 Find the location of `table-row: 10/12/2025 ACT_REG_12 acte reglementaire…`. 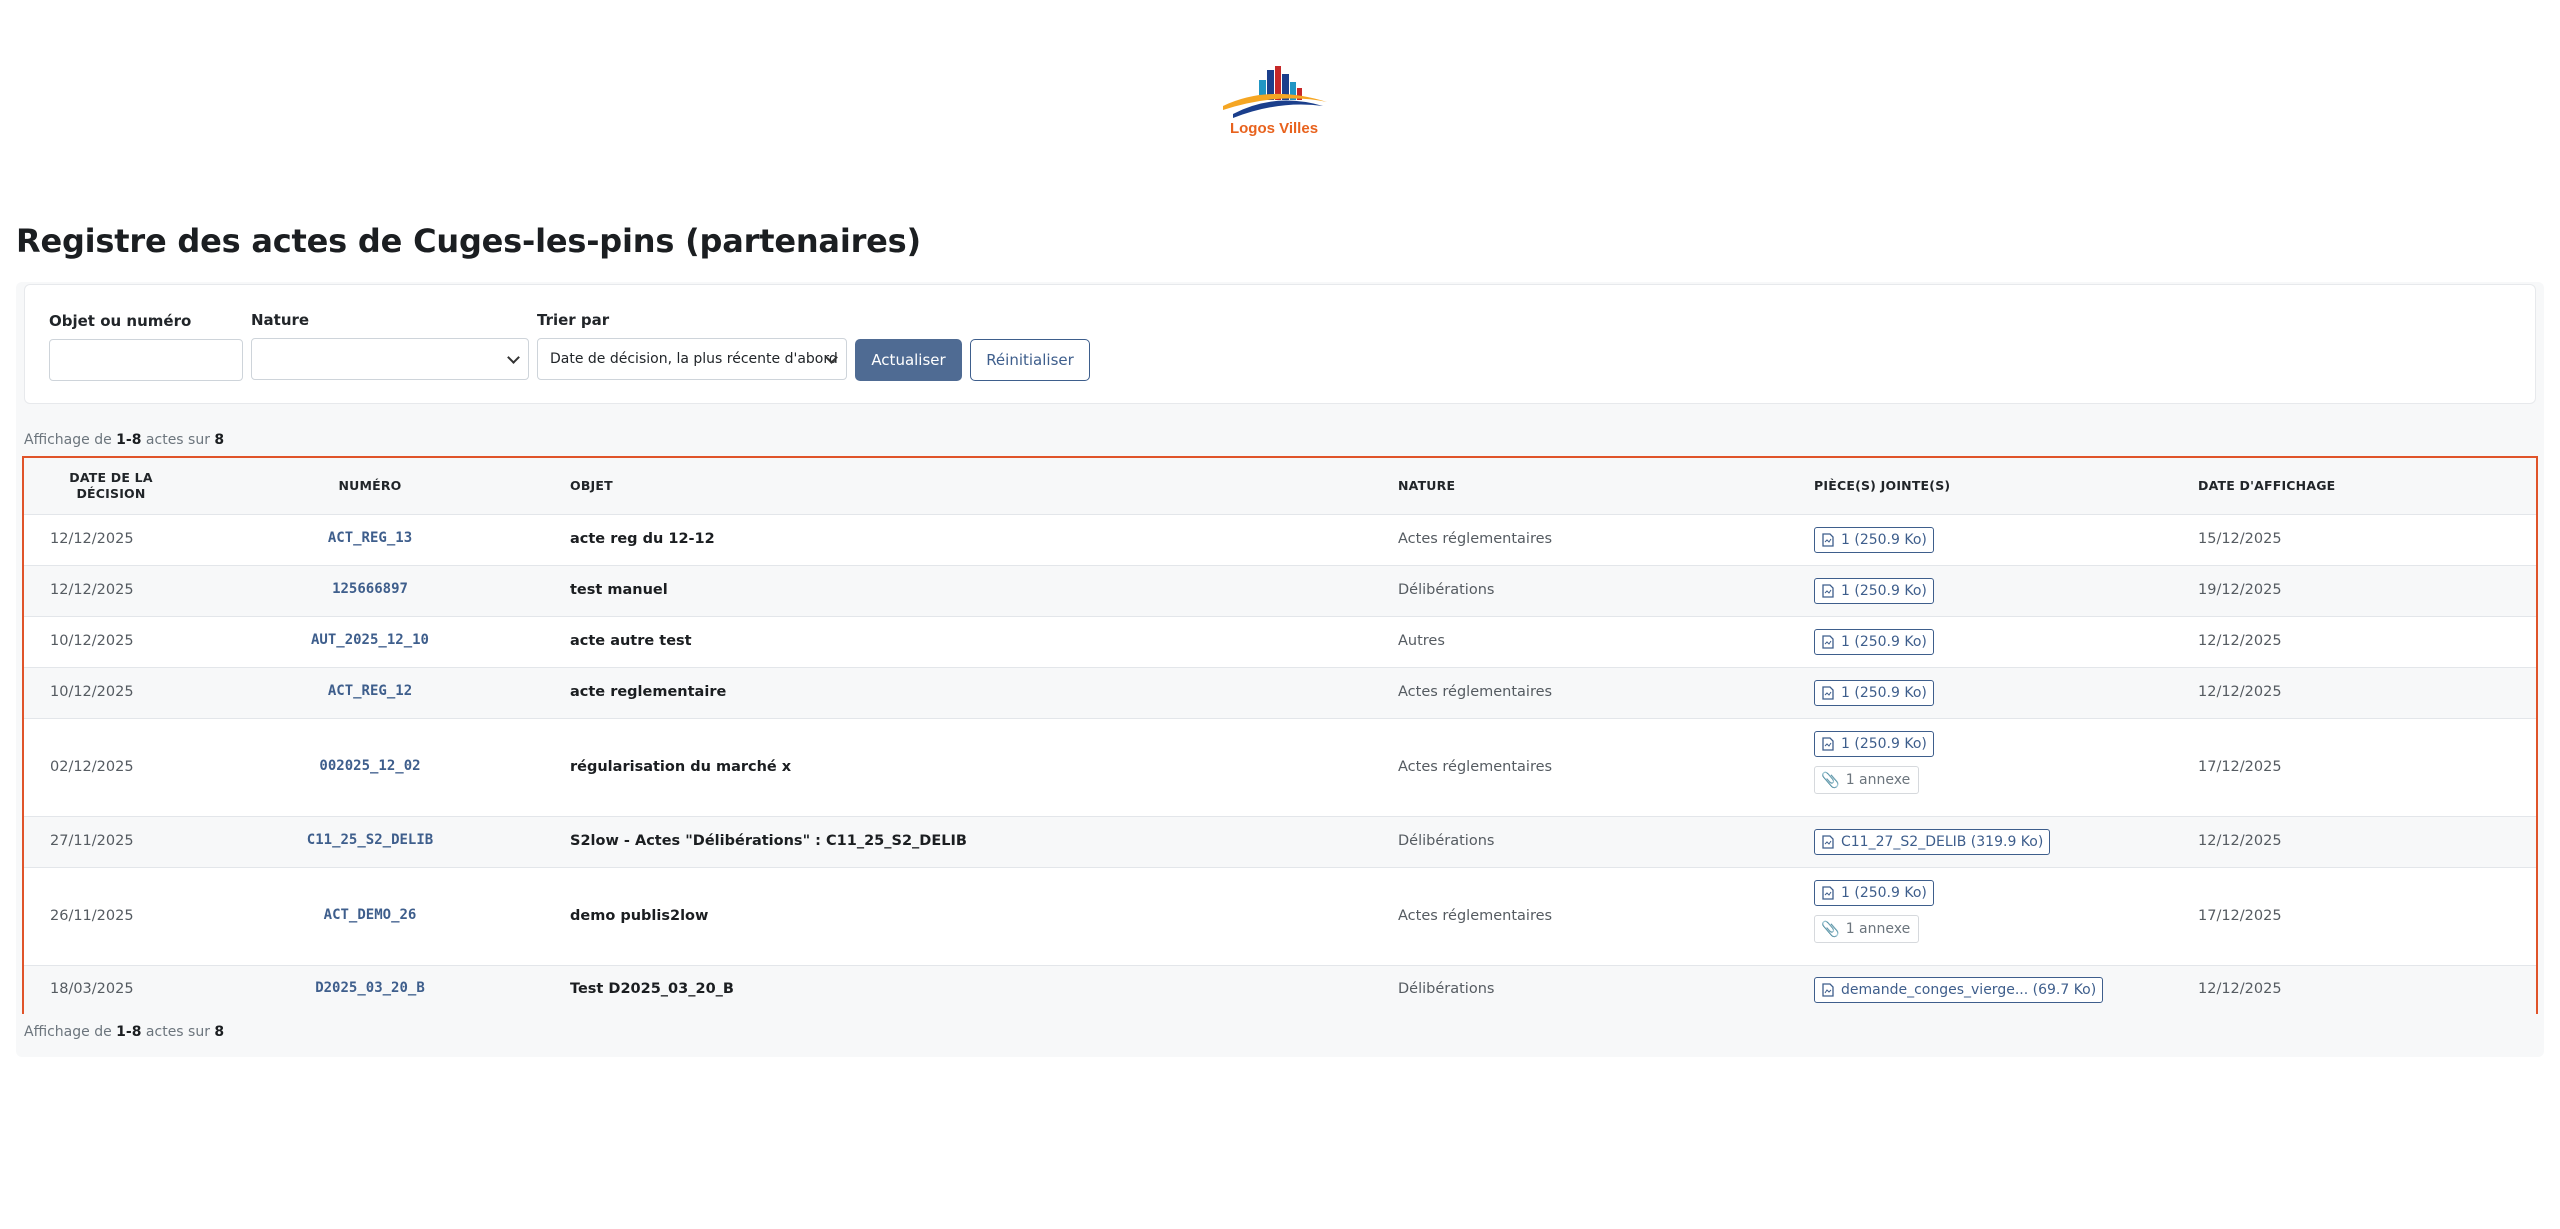

table-row: 10/12/2025 ACT_REG_12 acte reglementaire… is located at coordinates (1280, 692).